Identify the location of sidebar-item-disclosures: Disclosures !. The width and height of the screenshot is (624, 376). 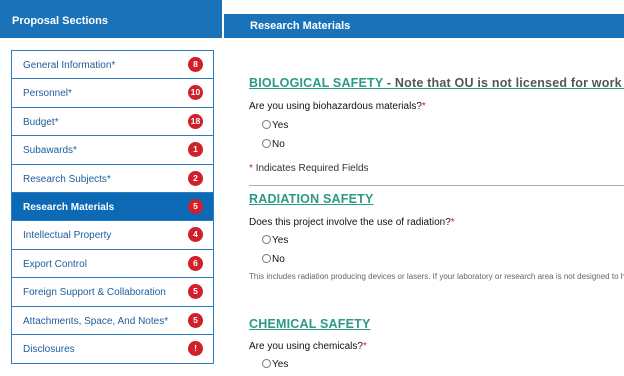
(112, 349).